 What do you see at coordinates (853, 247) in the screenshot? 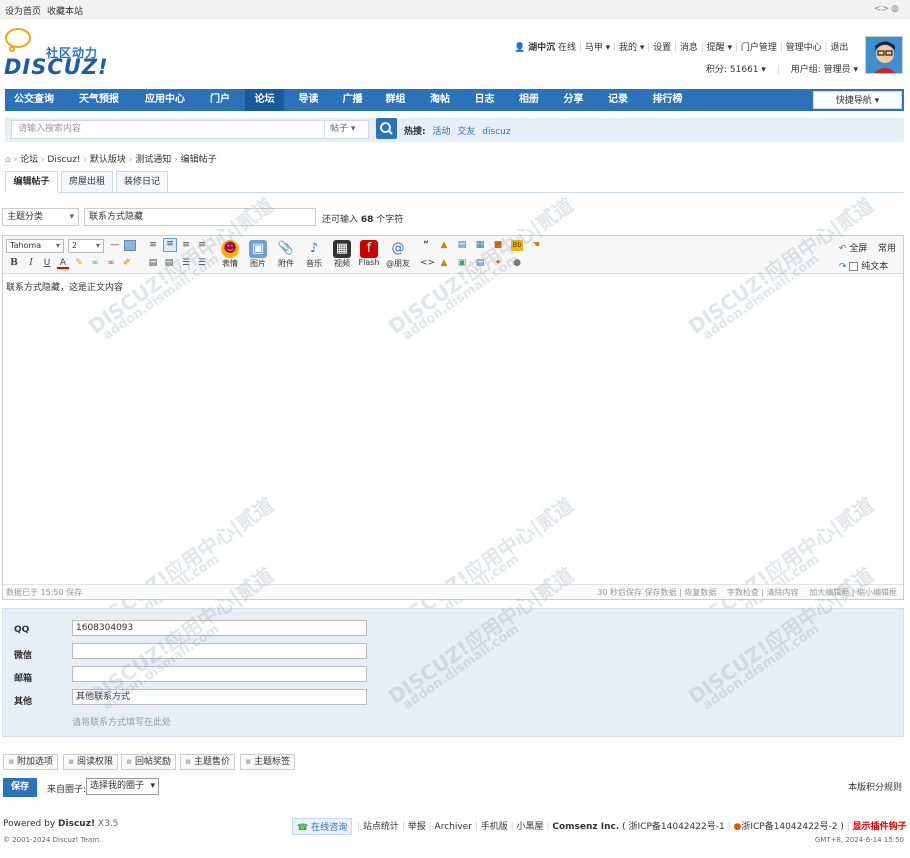
I see `fullscreen-button: ↶ 全屏` at bounding box center [853, 247].